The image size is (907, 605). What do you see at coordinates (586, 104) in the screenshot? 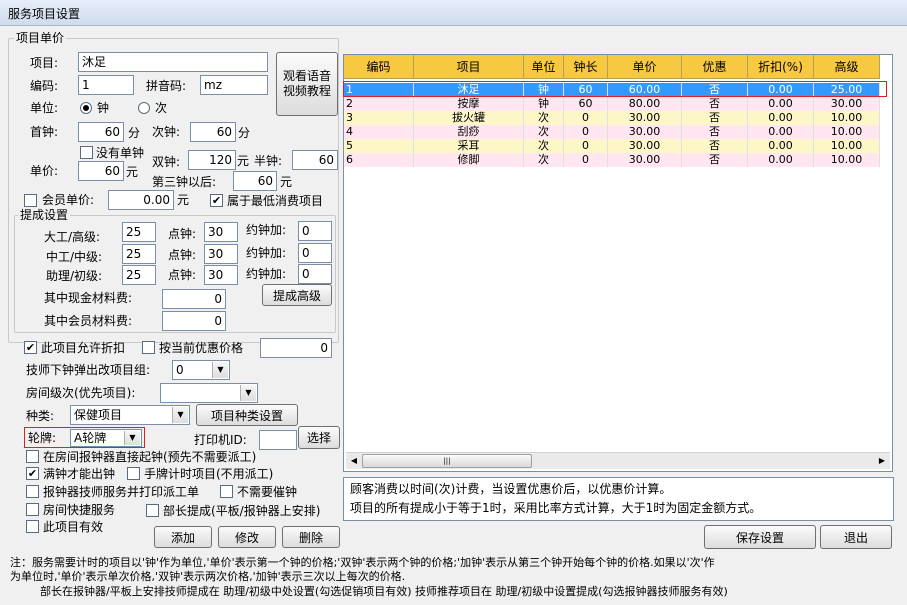
I see `cell-duration: 60` at bounding box center [586, 104].